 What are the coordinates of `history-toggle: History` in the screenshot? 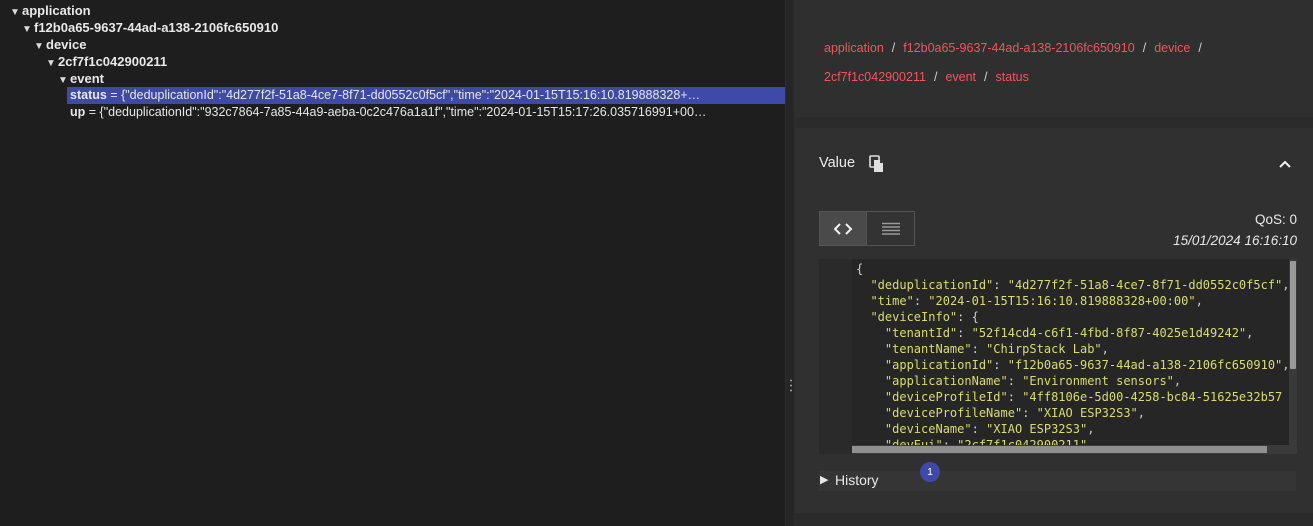 It's located at (857, 480).